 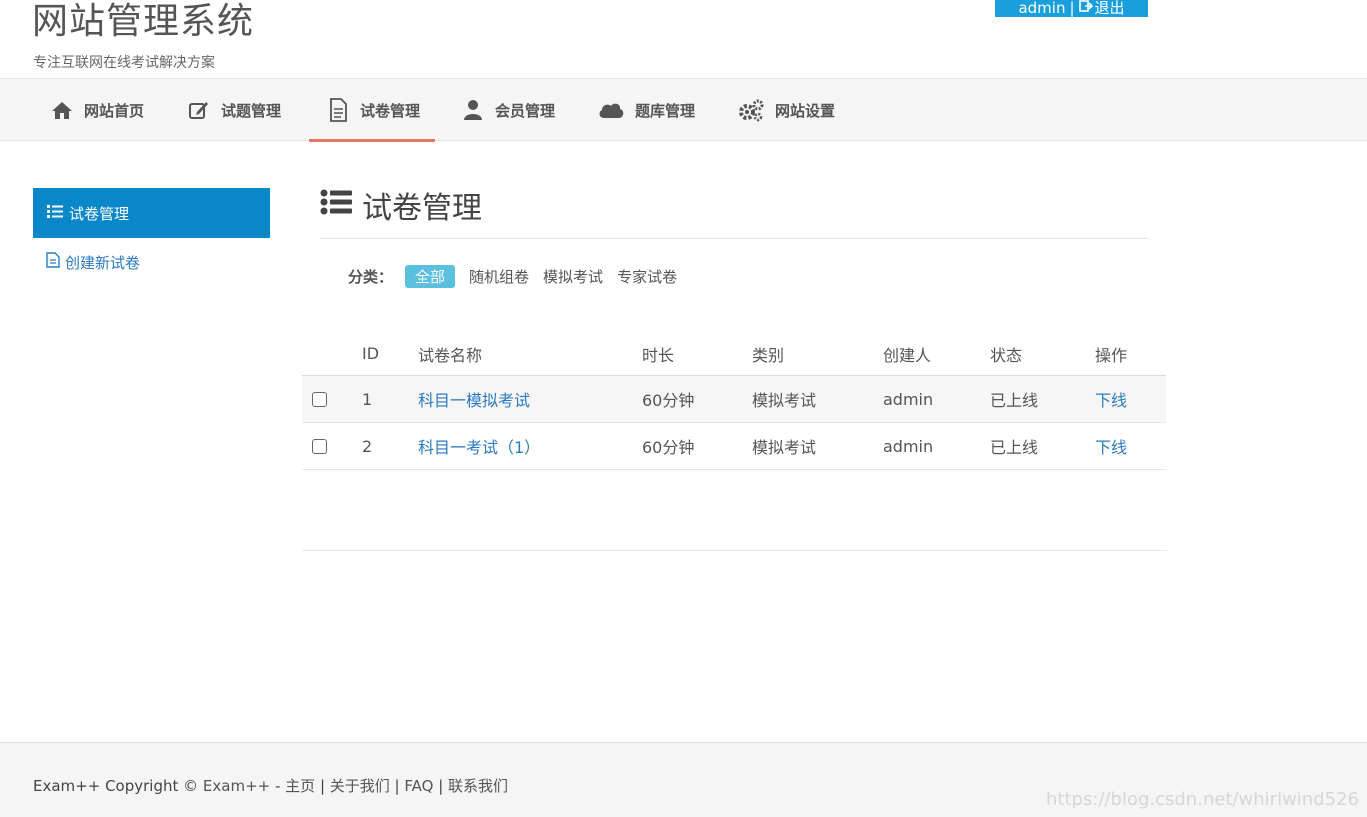 I want to click on column-header-action: 操作, so click(x=1111, y=355).